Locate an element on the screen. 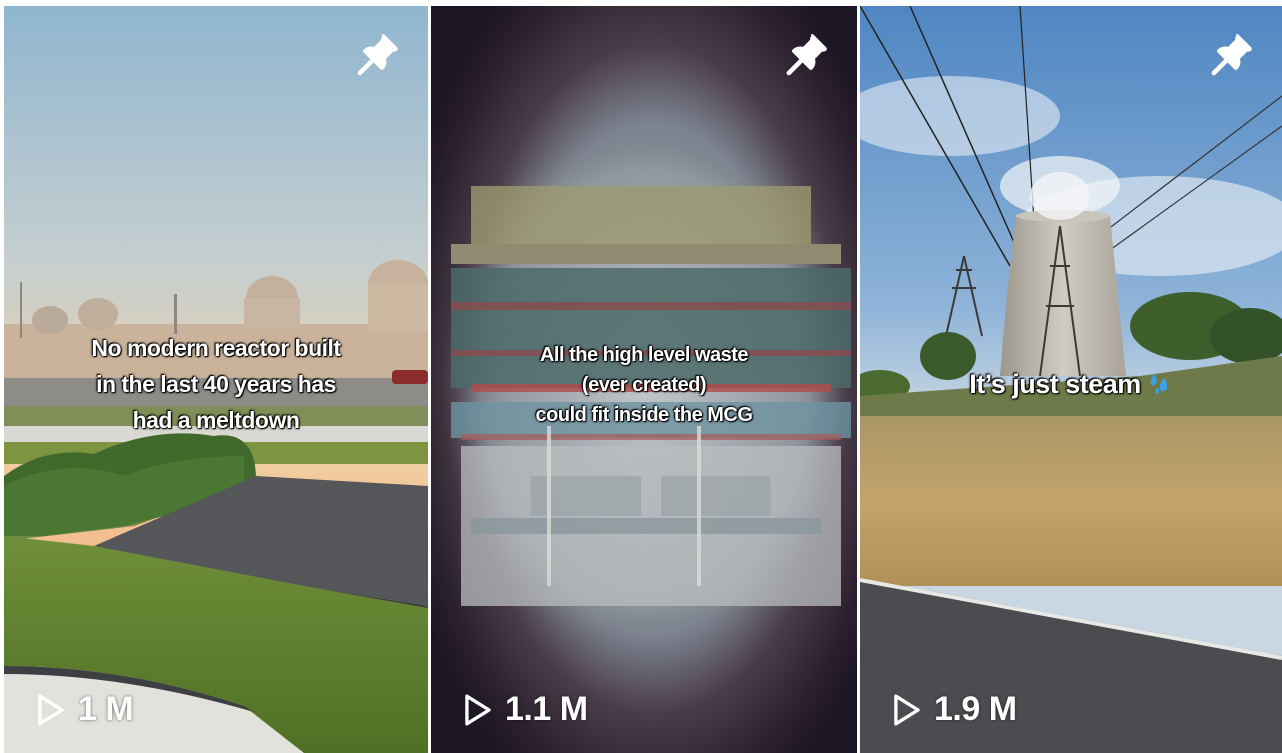 The width and height of the screenshot is (1282, 753). view-count: 1.9 M is located at coordinates (953, 709).